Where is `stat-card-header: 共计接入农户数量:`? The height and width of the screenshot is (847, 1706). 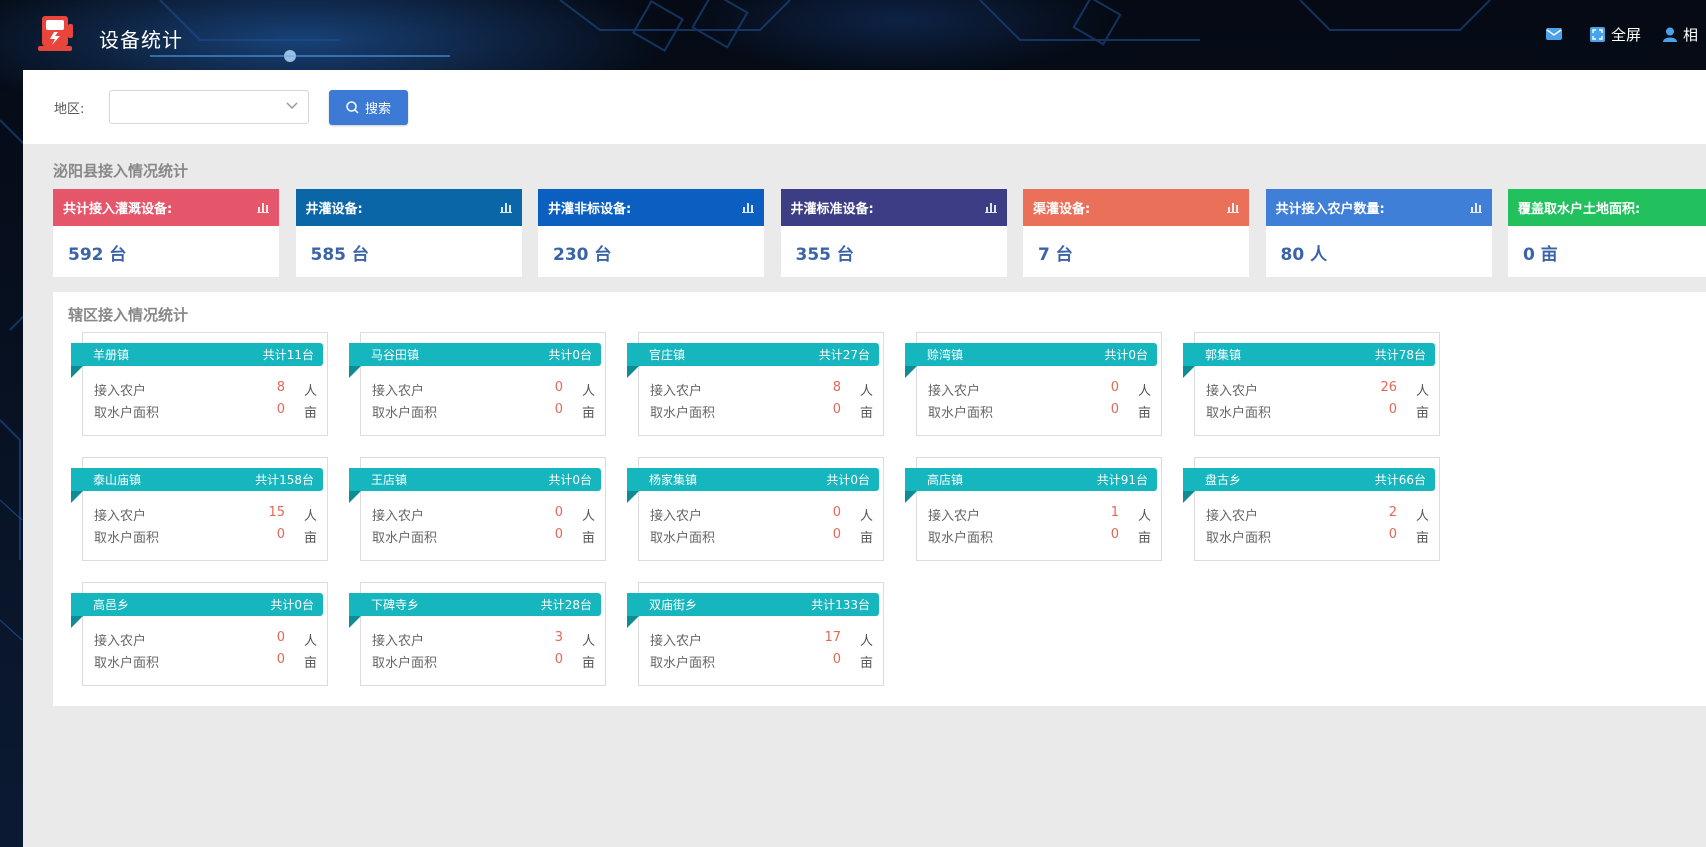 stat-card-header: 共计接入农户数量: is located at coordinates (1378, 207).